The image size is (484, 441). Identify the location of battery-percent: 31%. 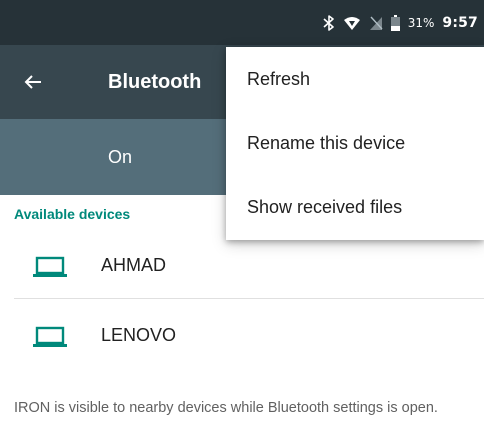
(421, 23).